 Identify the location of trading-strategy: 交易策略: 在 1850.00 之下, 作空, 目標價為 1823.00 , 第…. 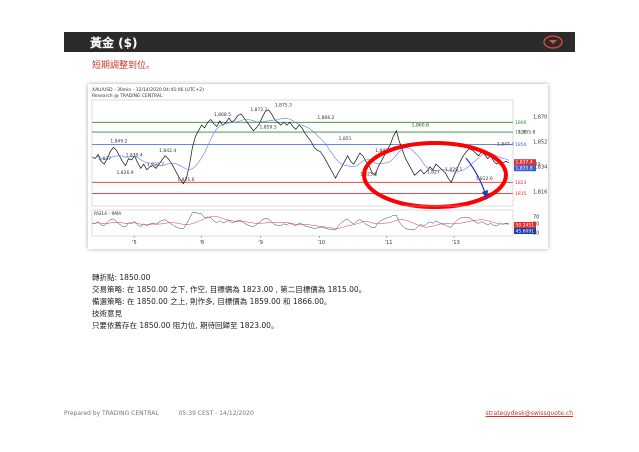
(229, 289).